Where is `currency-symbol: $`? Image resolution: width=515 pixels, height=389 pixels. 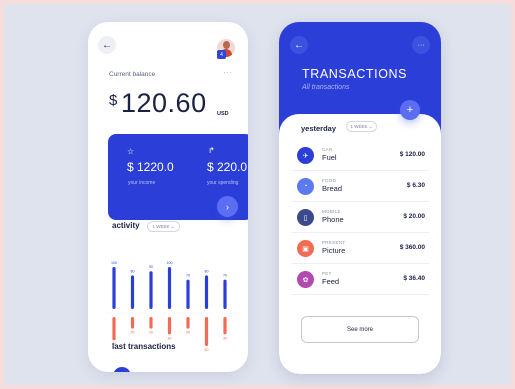 currency-symbol: $ is located at coordinates (113, 100).